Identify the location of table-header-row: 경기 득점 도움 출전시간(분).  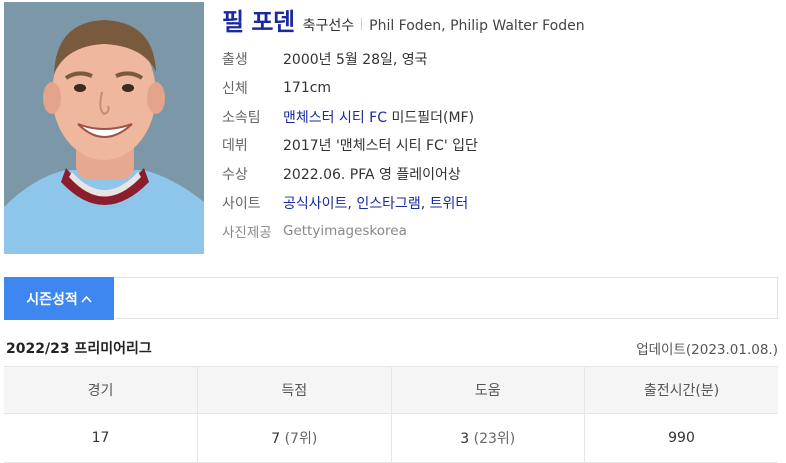
(391, 390).